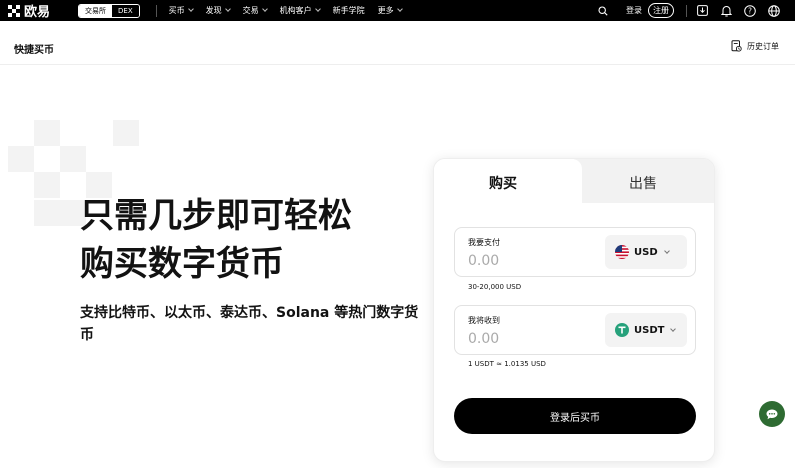 This screenshot has width=795, height=468. What do you see at coordinates (774, 11) in the screenshot?
I see `globe-icon` at bounding box center [774, 11].